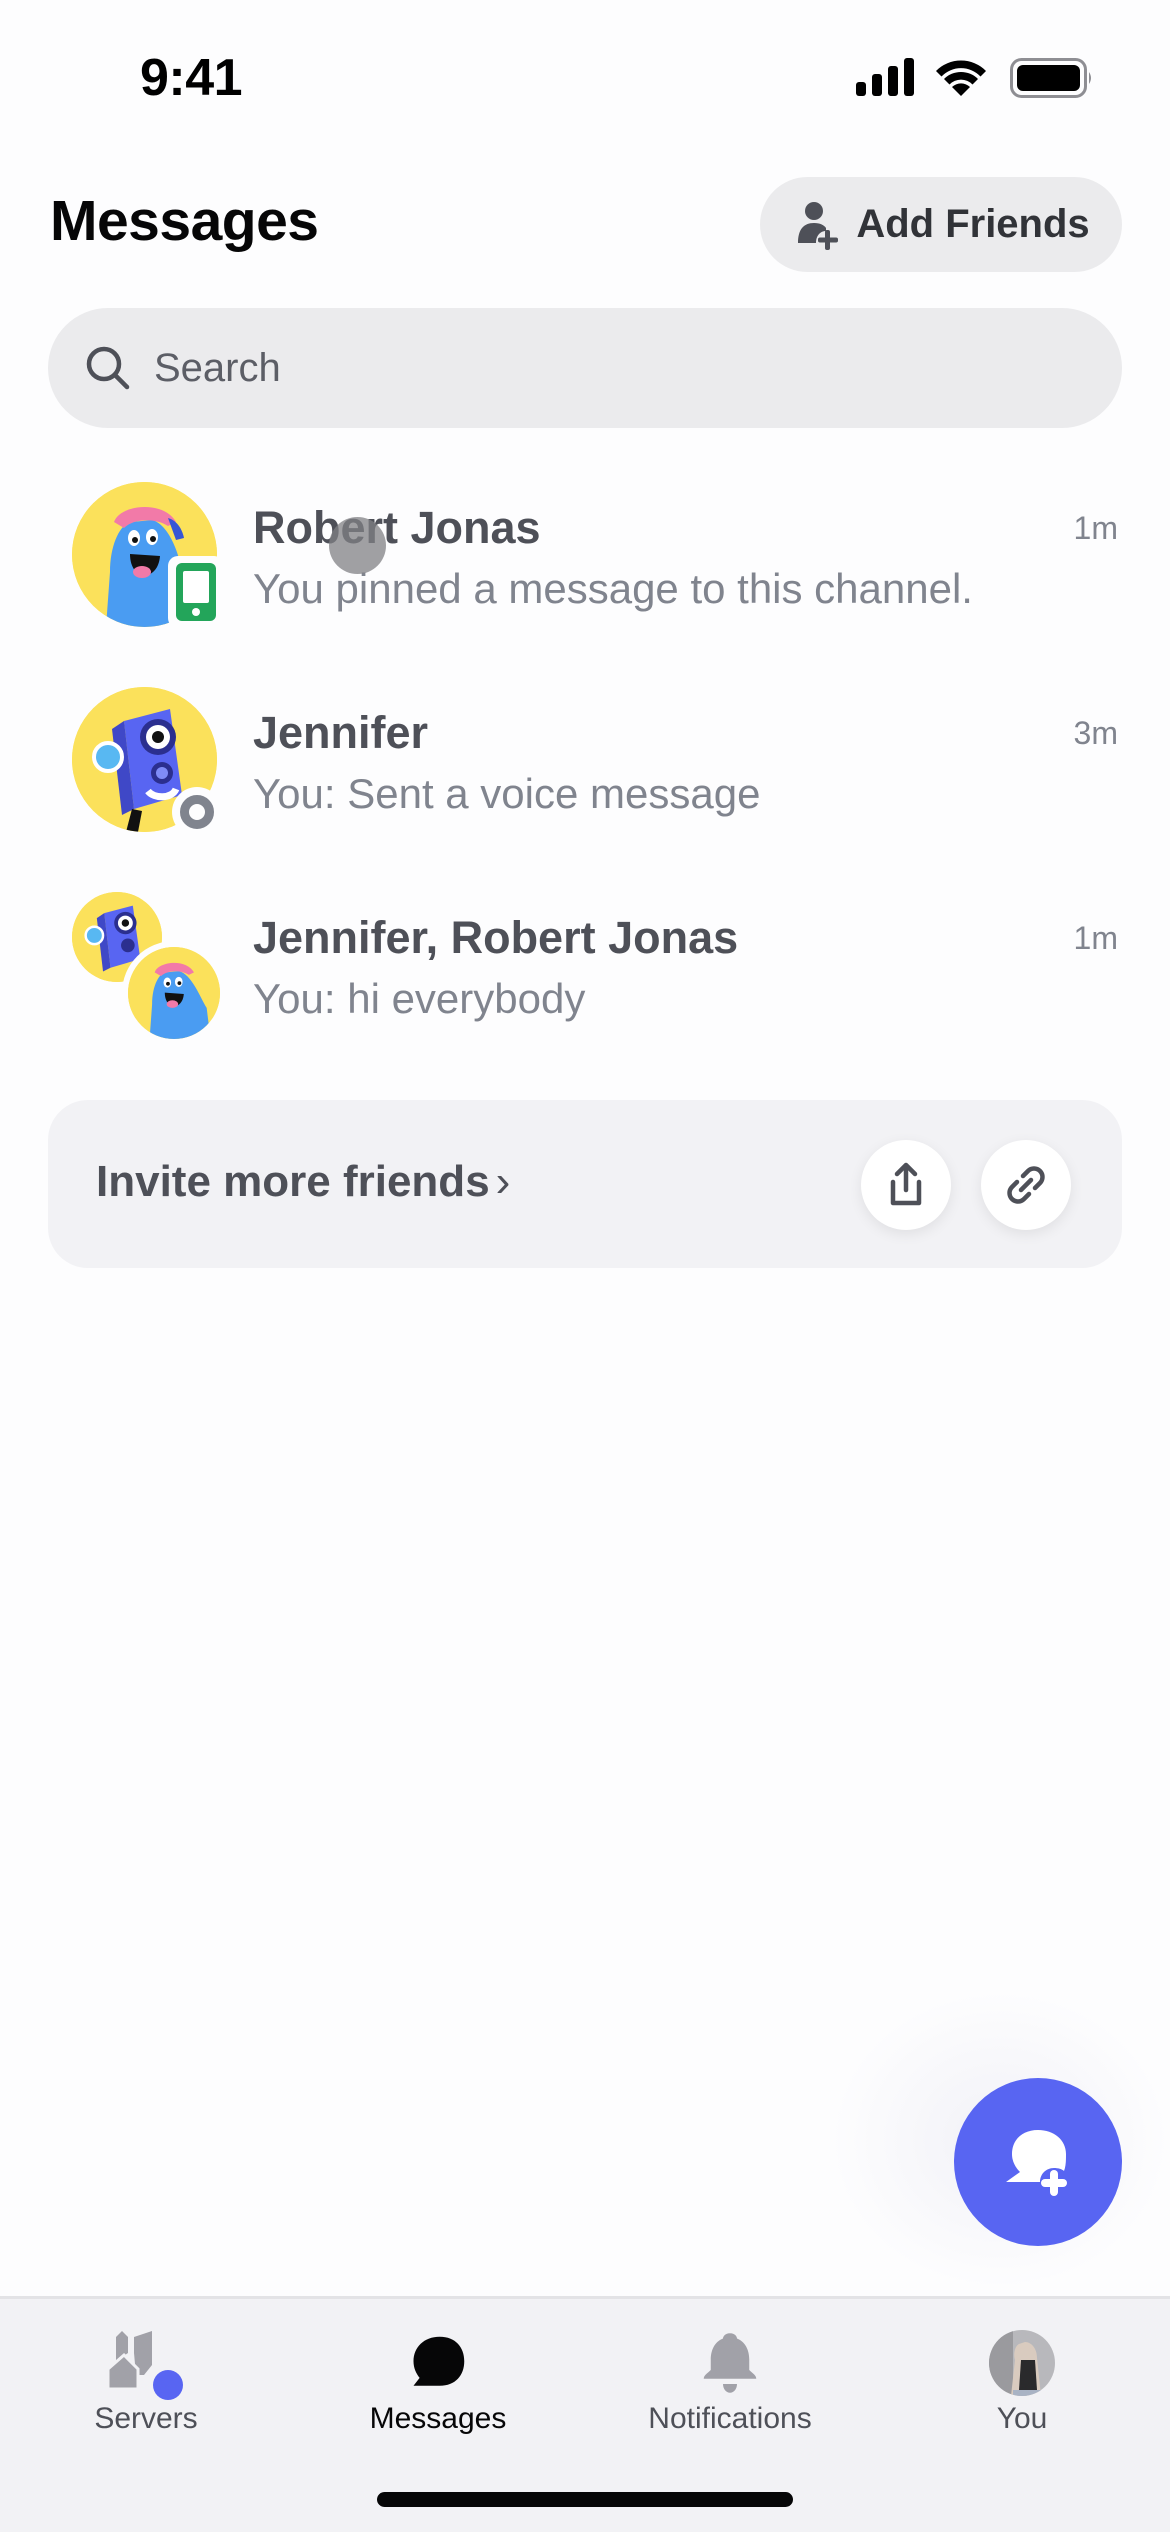 The height and width of the screenshot is (2532, 1170). I want to click on invite-label: Invite more friends, so click(293, 1181).